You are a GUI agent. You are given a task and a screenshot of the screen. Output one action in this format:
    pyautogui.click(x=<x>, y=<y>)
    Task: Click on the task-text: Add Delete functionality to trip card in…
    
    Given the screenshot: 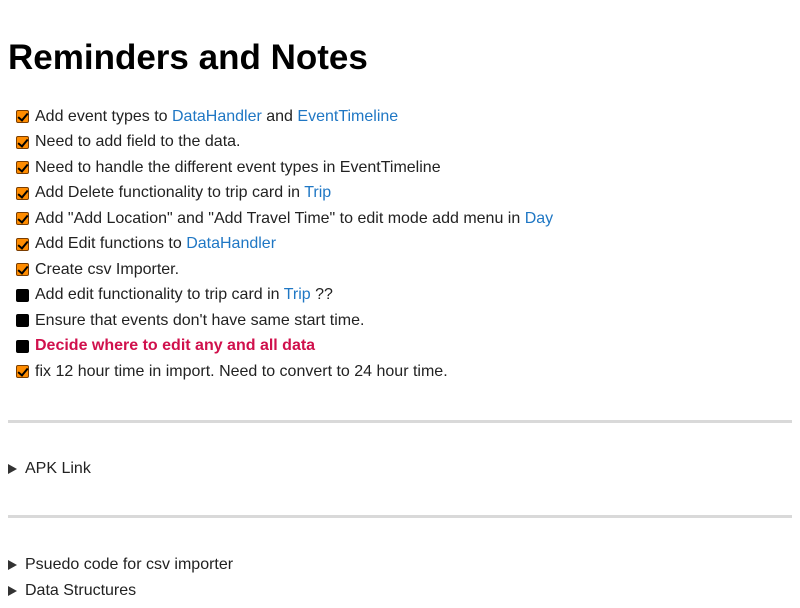 What is the action you would take?
    pyautogui.click(x=183, y=193)
    